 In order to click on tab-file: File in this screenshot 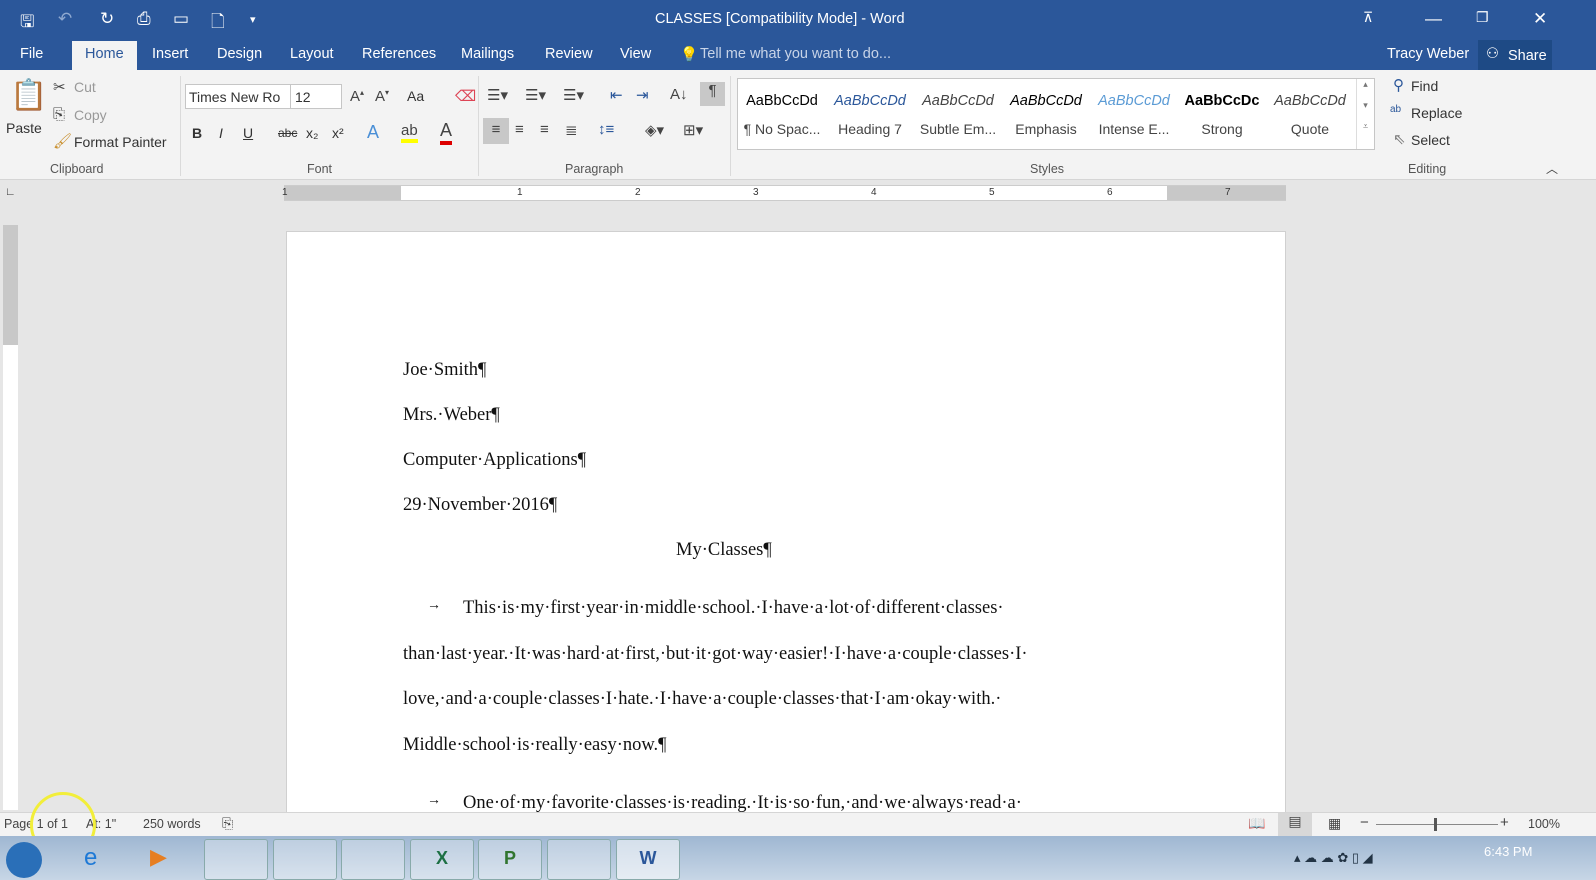, I will do `click(31, 54)`.